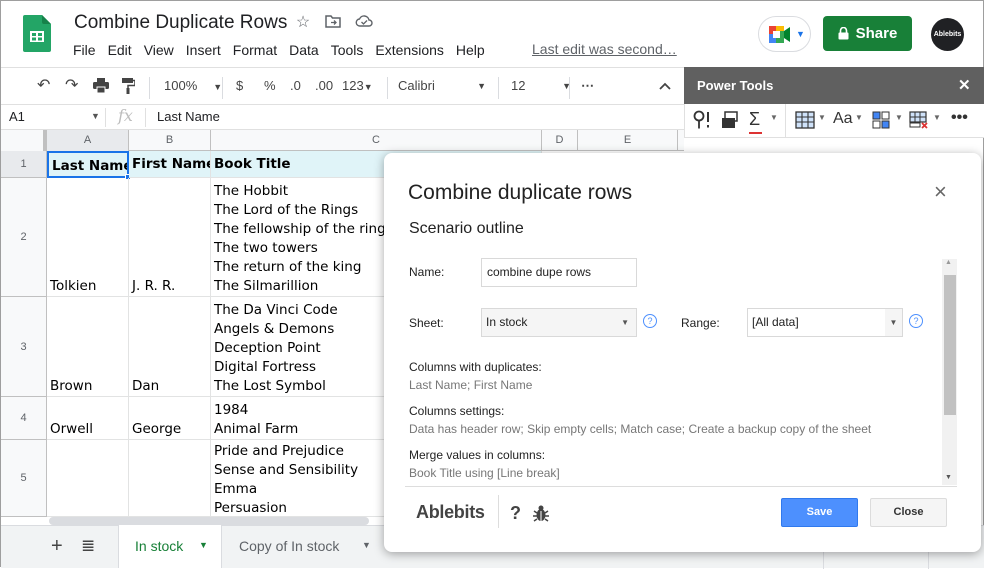 The image size is (984, 569). I want to click on all-sheets-button: ≣, so click(88, 546).